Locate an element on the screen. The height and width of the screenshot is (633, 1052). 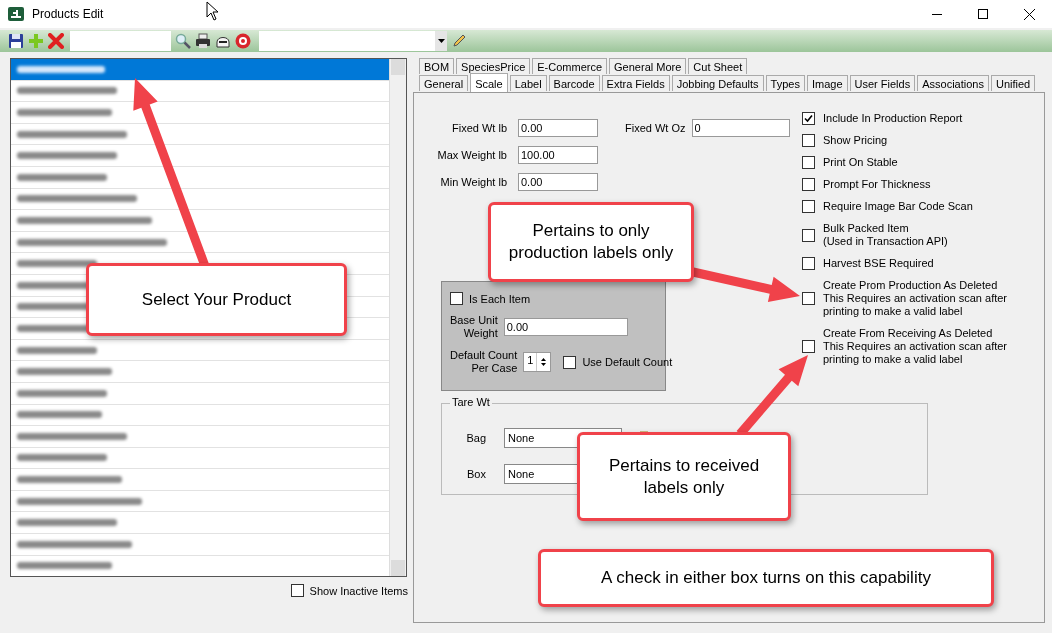
search-icon is located at coordinates (183, 41).